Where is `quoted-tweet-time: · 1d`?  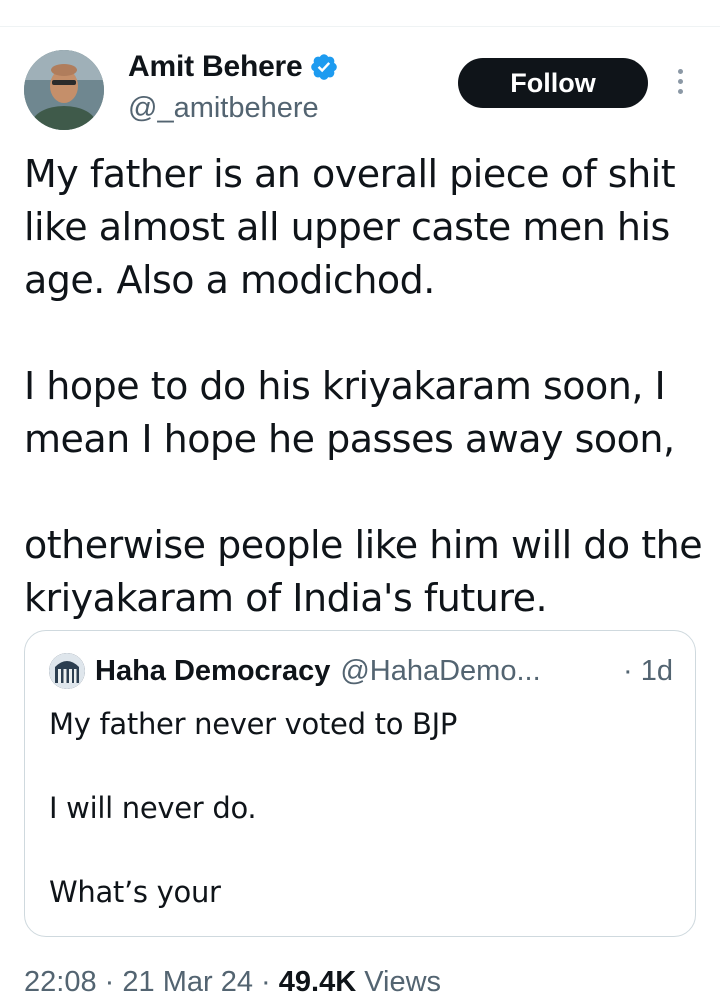
quoted-tweet-time: · 1d is located at coordinates (648, 670).